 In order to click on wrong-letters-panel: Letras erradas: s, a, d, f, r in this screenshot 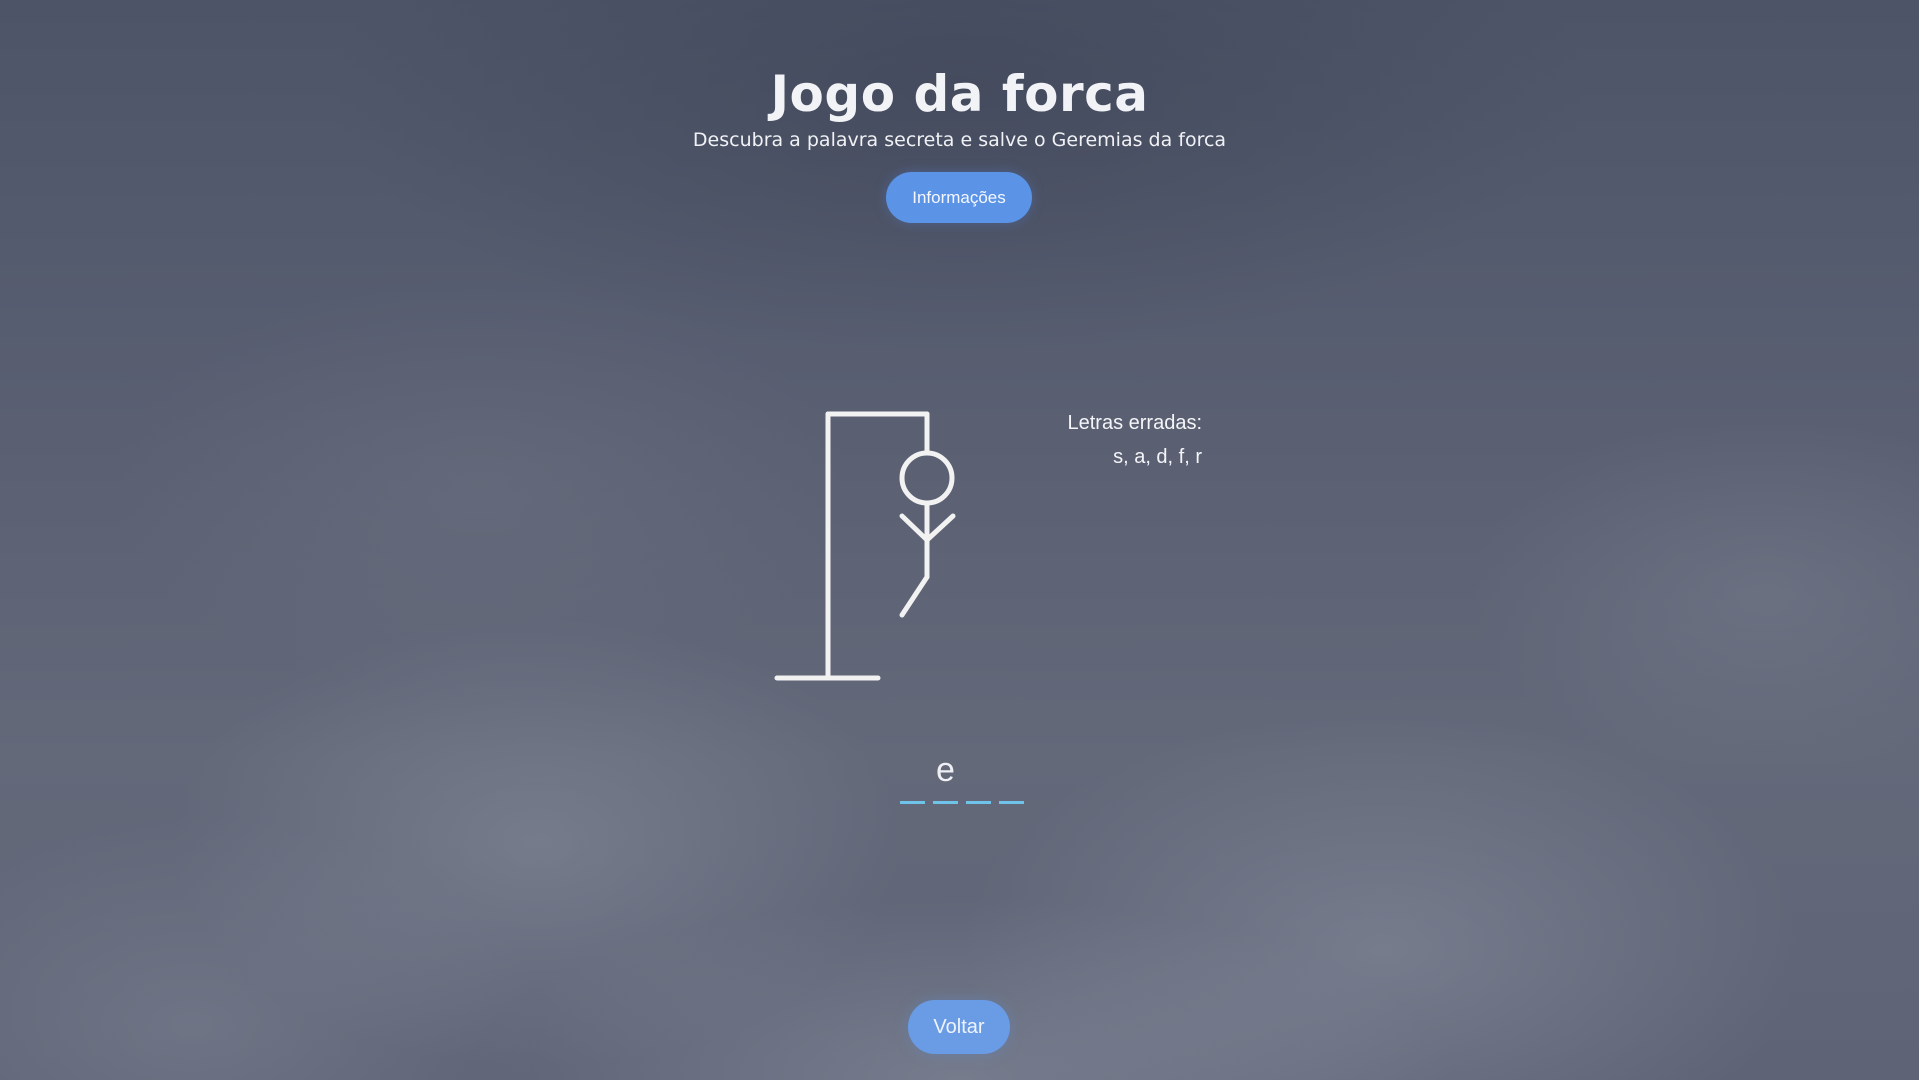, I will do `click(1121, 440)`.